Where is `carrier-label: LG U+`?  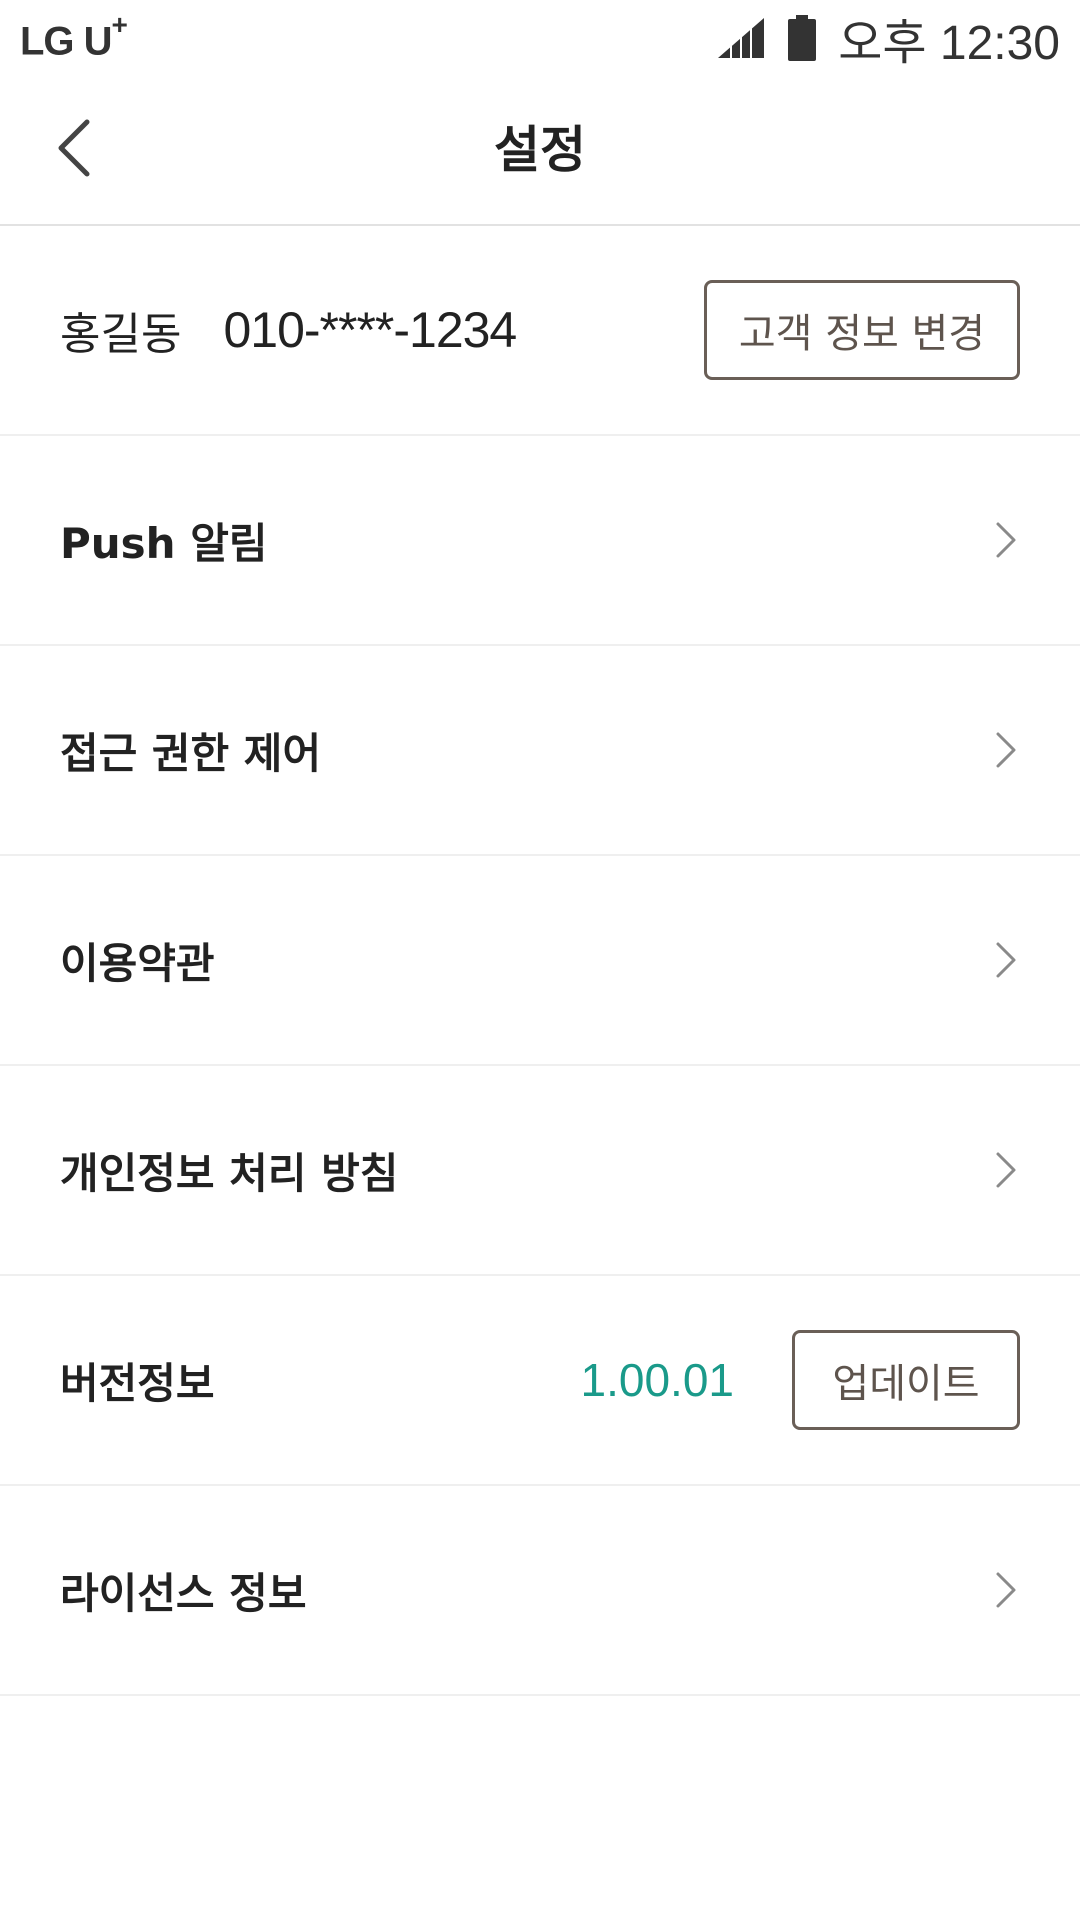
carrier-label: LG U+ is located at coordinates (74, 36).